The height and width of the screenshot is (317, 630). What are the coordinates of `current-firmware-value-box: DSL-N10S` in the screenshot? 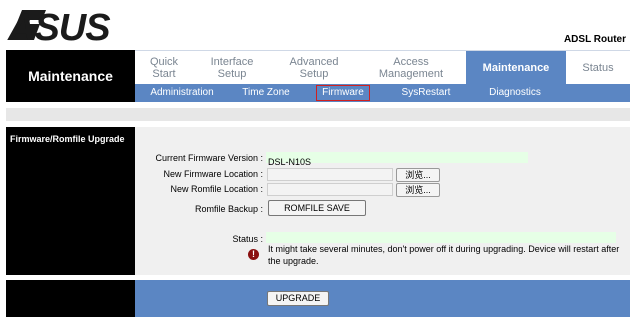 It's located at (397, 159).